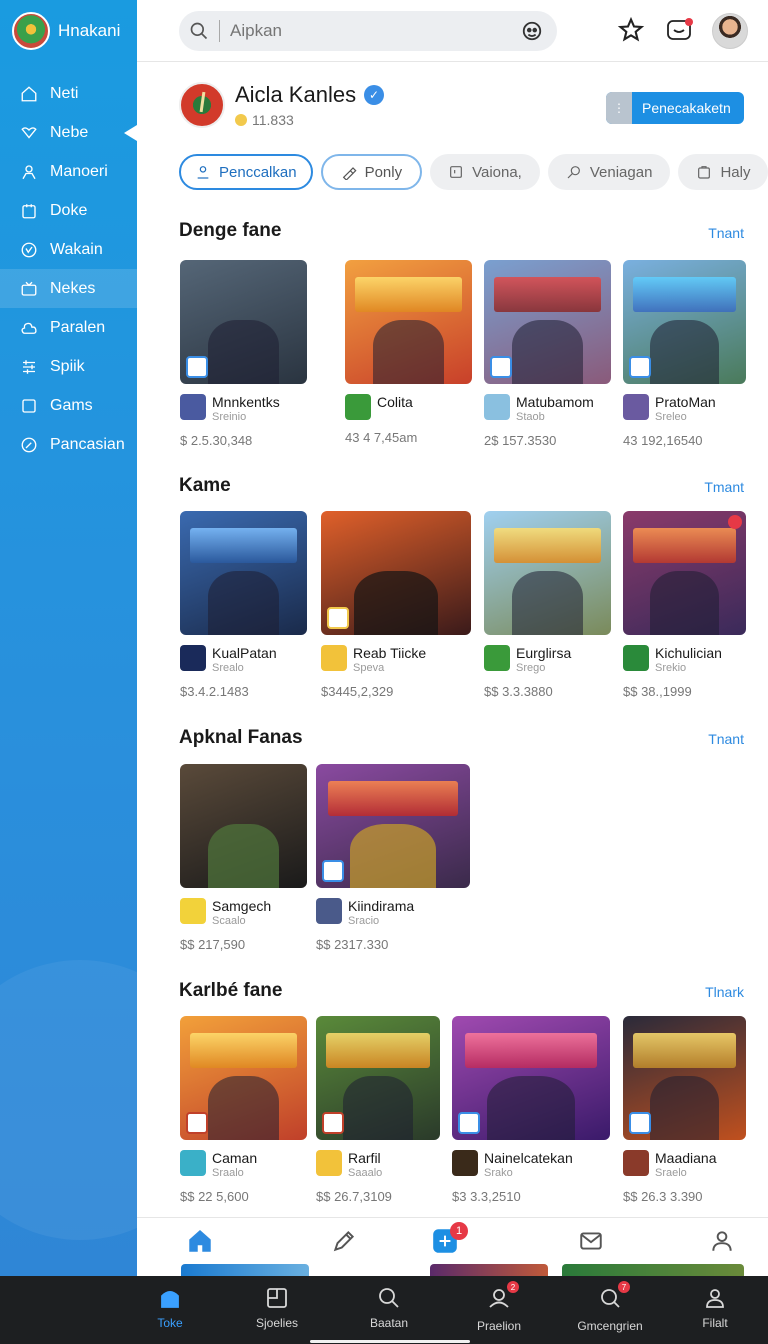  I want to click on game-price: $$ 26.7,3109, so click(354, 1196).